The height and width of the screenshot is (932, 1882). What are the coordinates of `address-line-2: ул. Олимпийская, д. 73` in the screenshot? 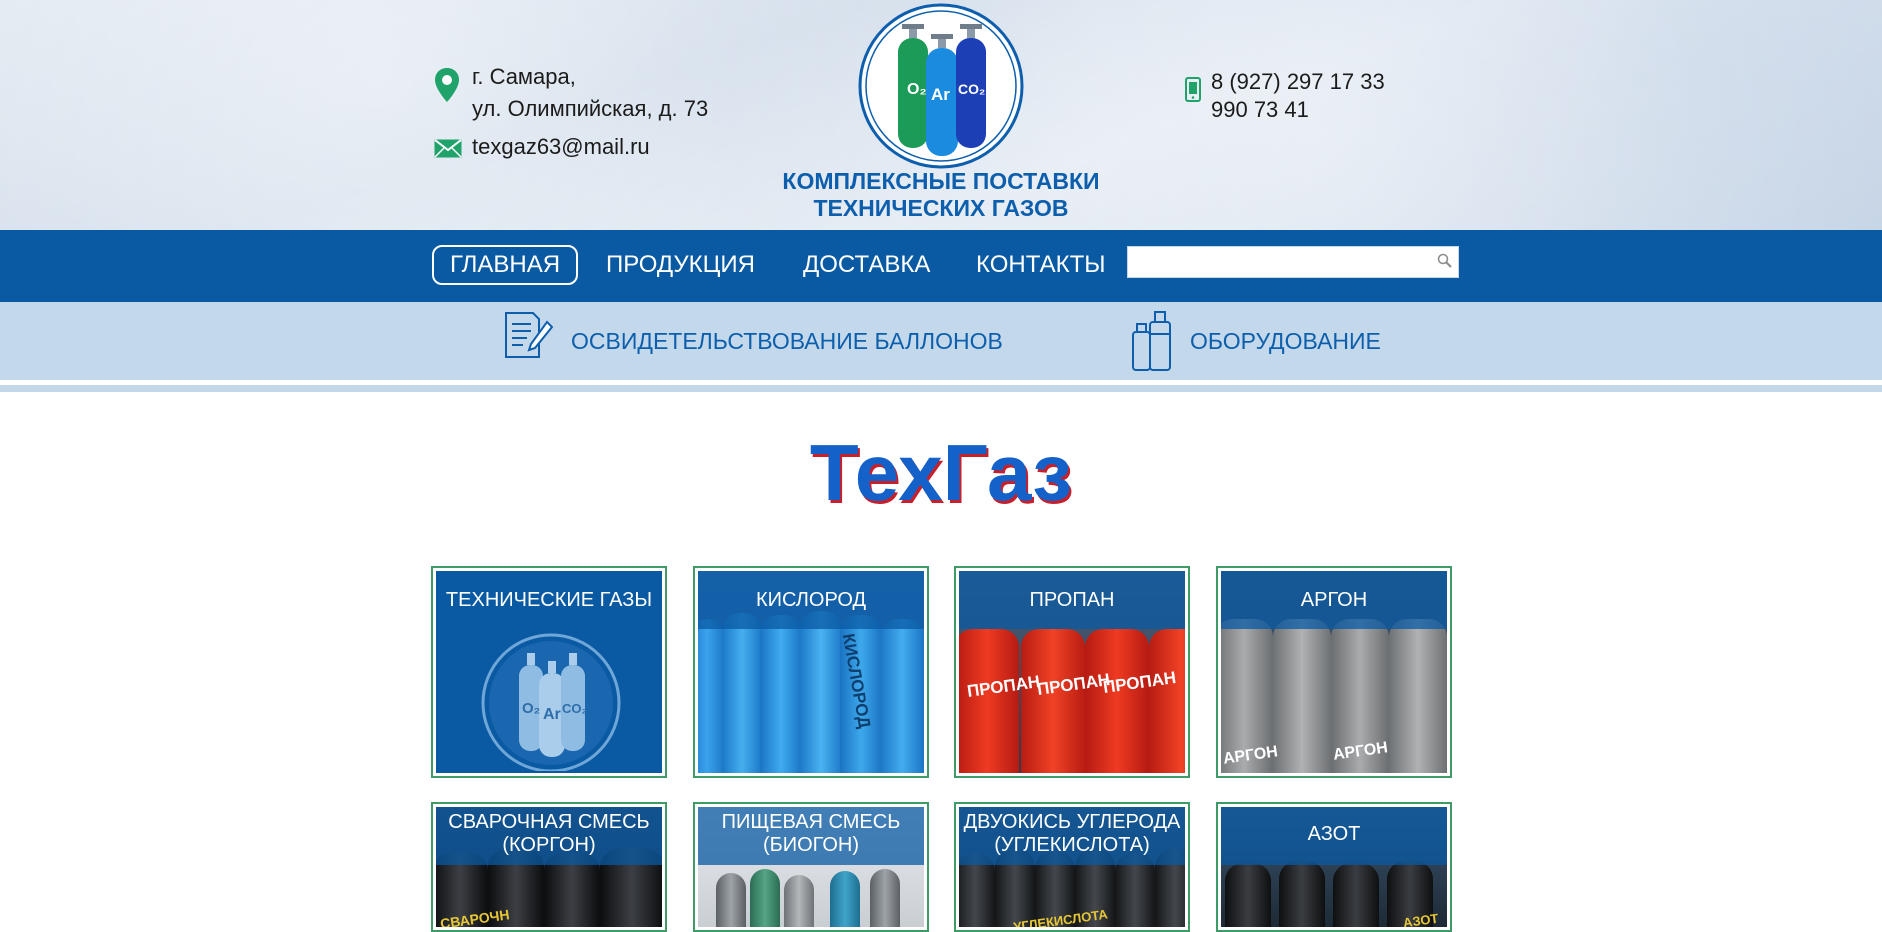 It's located at (590, 108).